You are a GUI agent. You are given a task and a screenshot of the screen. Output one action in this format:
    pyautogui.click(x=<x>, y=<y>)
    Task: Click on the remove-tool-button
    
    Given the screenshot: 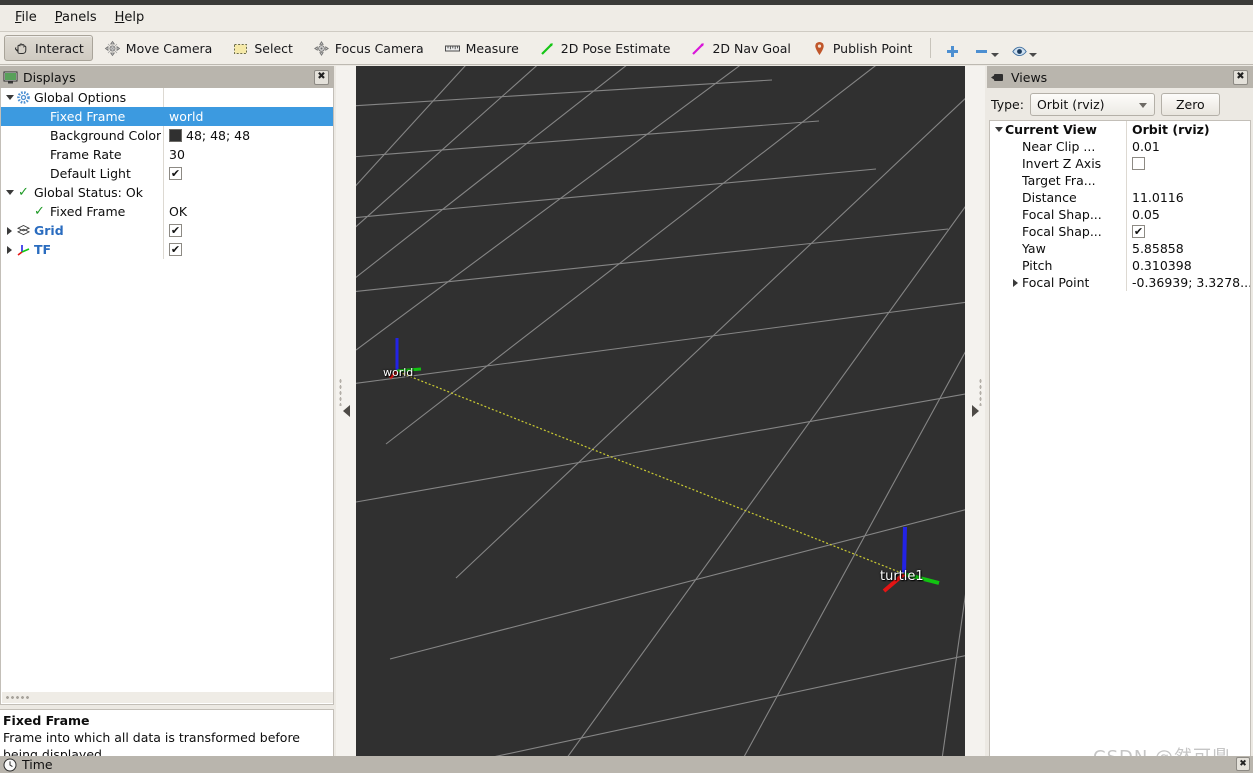 What is the action you would take?
    pyautogui.click(x=986, y=48)
    